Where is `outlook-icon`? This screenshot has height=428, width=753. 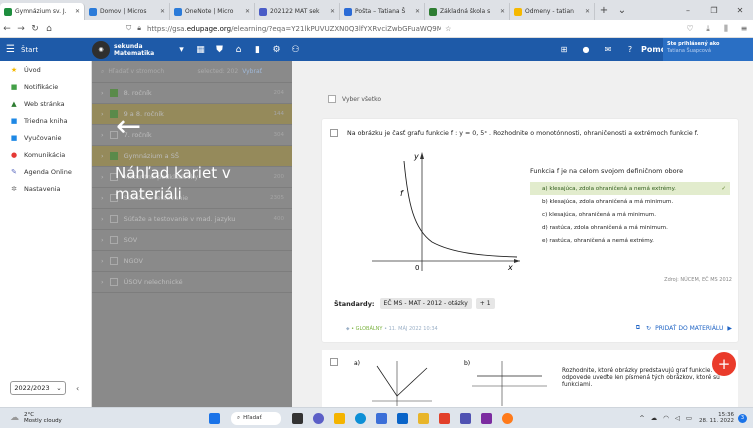 outlook-icon is located at coordinates (402, 418).